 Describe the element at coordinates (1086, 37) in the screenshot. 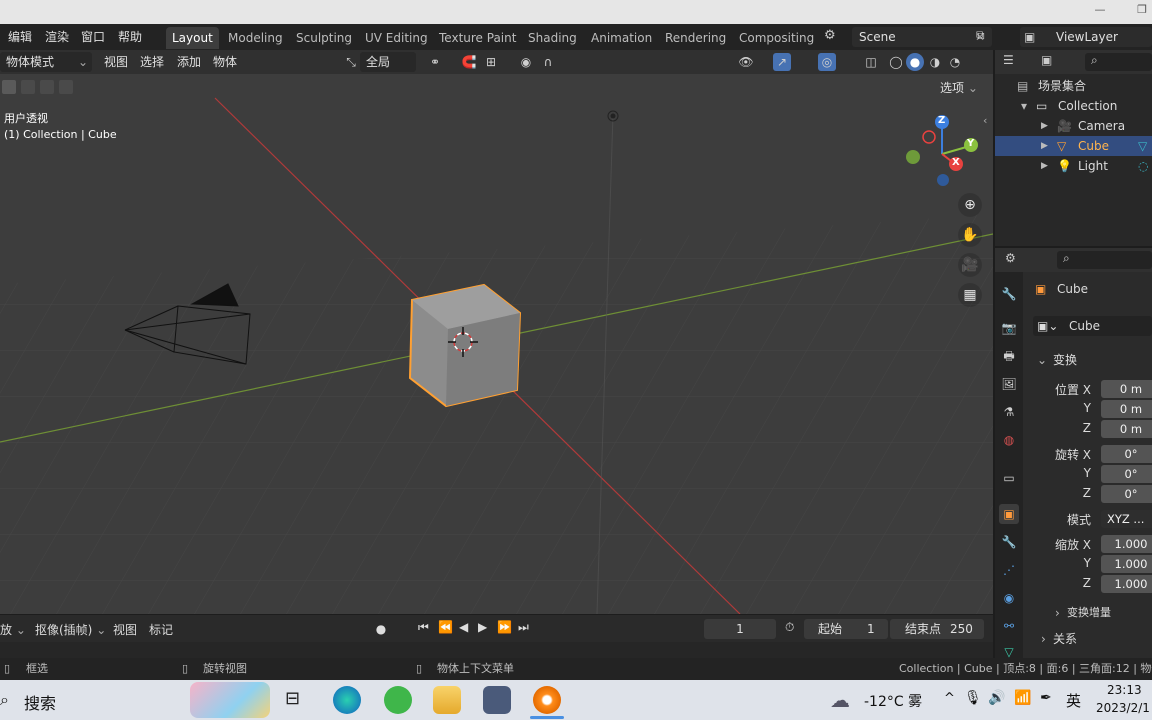

I see `viewlayer-selector: ▣ ViewLayer` at that location.